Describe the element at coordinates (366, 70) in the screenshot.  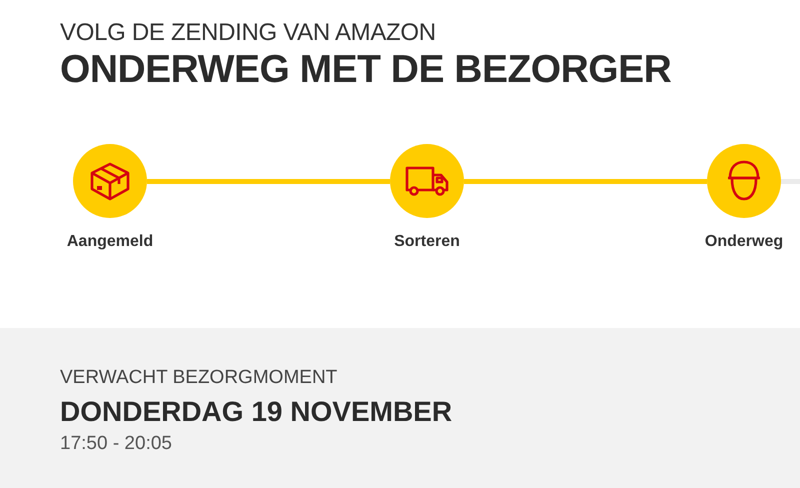
I see `page-title: ONDERWEG MET DE BEZORGER` at that location.